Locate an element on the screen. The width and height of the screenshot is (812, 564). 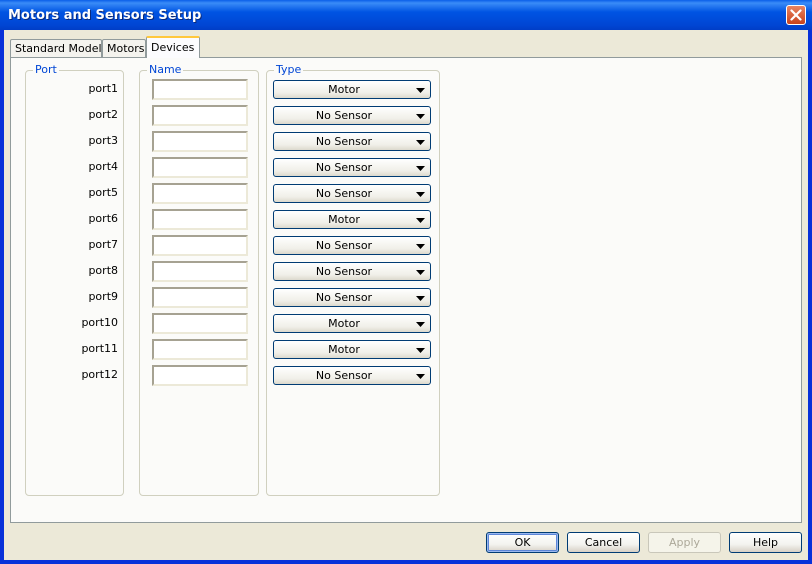
ok-button: OK is located at coordinates (522, 542).